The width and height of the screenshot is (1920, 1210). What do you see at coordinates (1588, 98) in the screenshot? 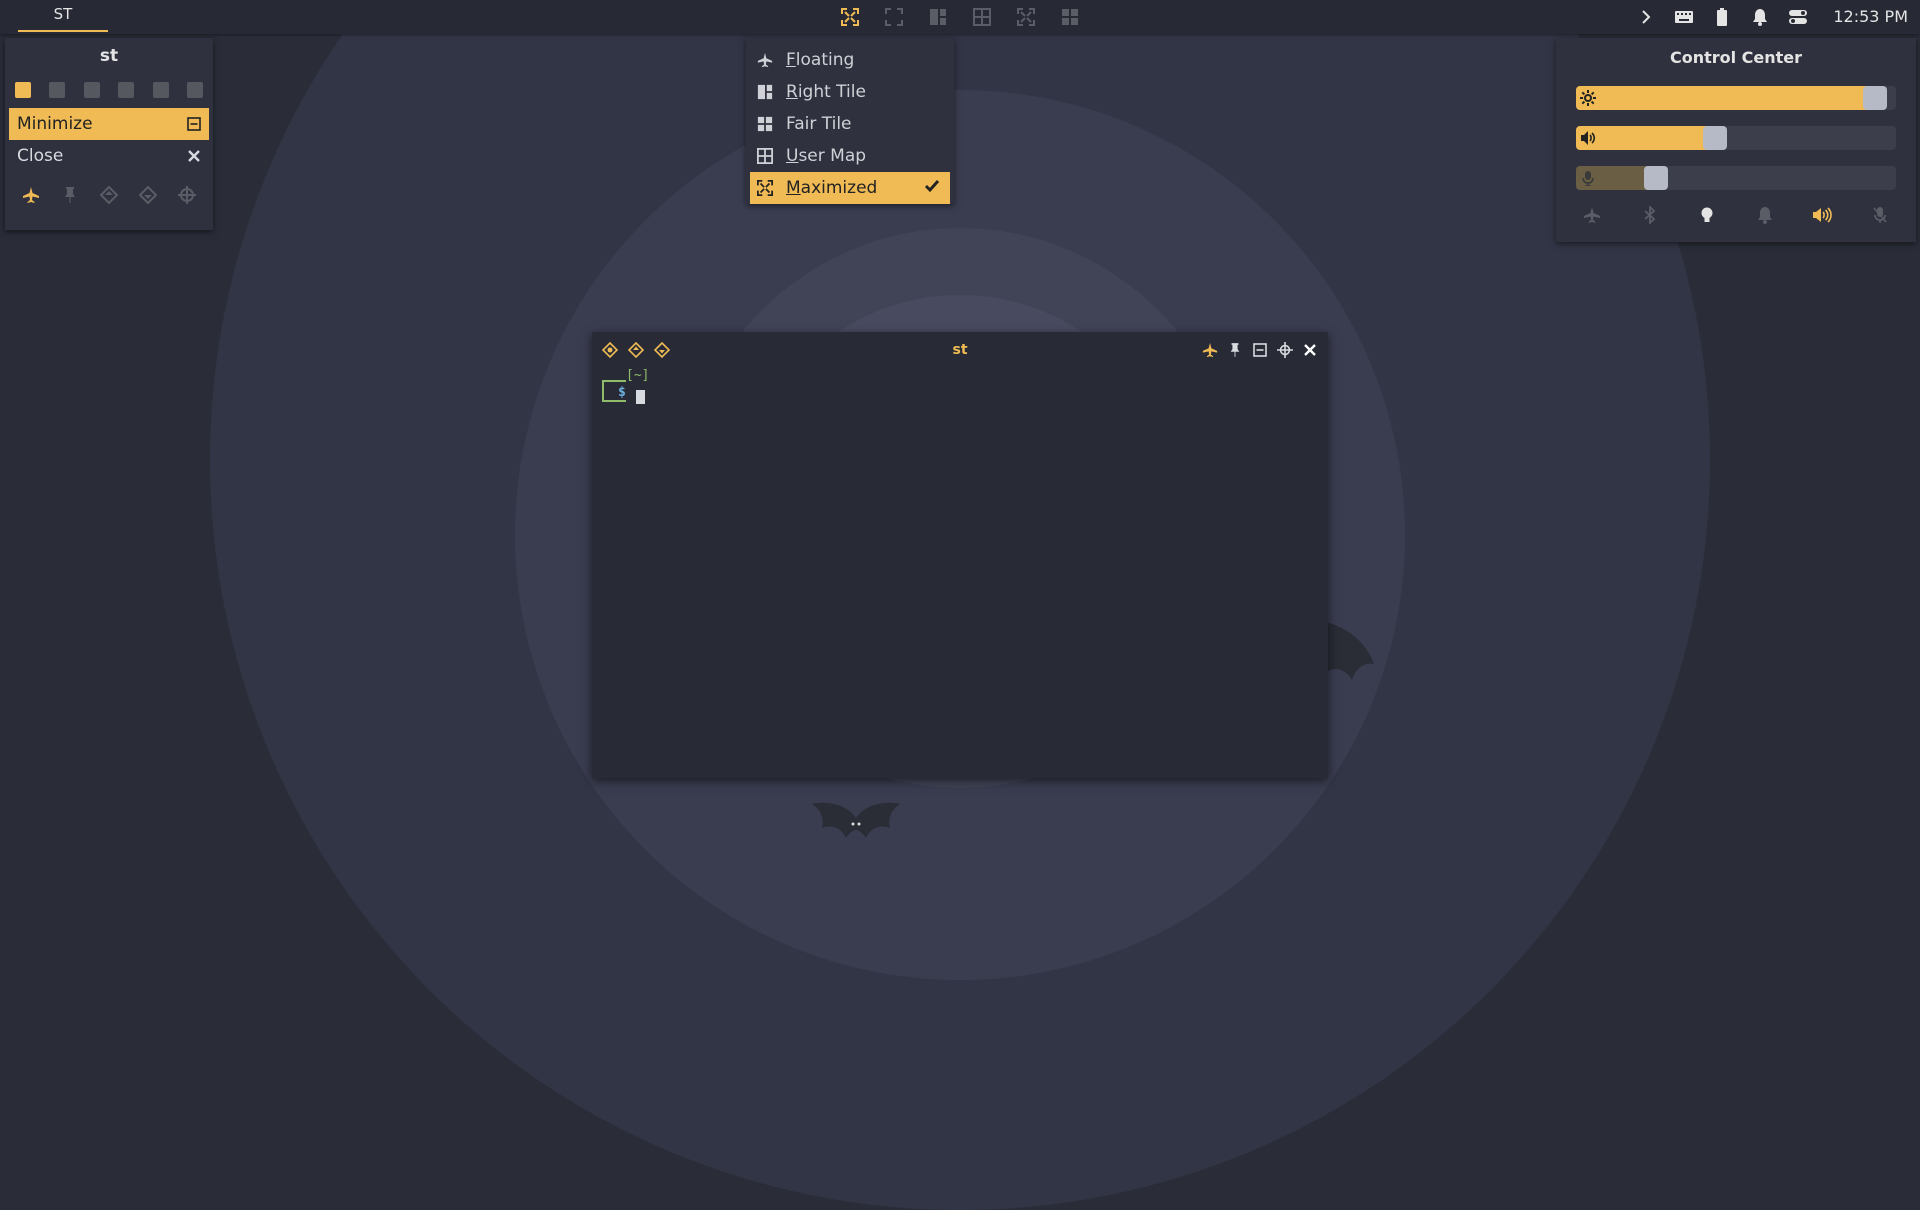
I see `brightness-icon` at bounding box center [1588, 98].